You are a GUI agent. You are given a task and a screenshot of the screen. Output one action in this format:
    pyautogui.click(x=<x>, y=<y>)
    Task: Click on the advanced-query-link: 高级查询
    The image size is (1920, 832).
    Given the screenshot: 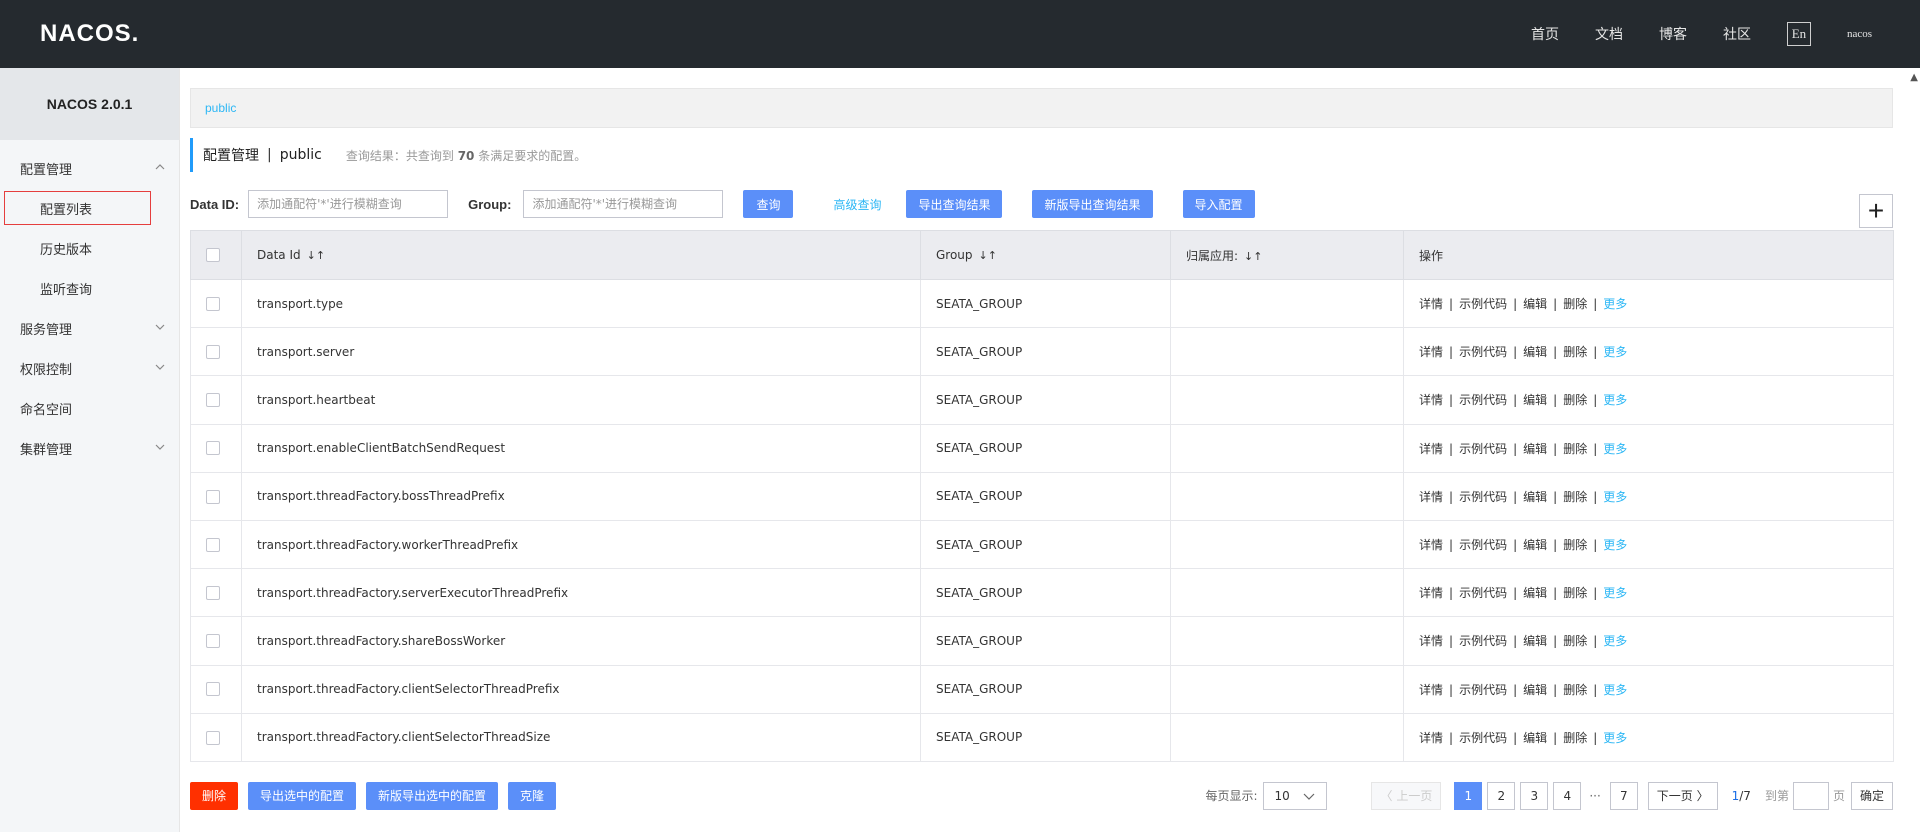 What is the action you would take?
    pyautogui.click(x=857, y=204)
    